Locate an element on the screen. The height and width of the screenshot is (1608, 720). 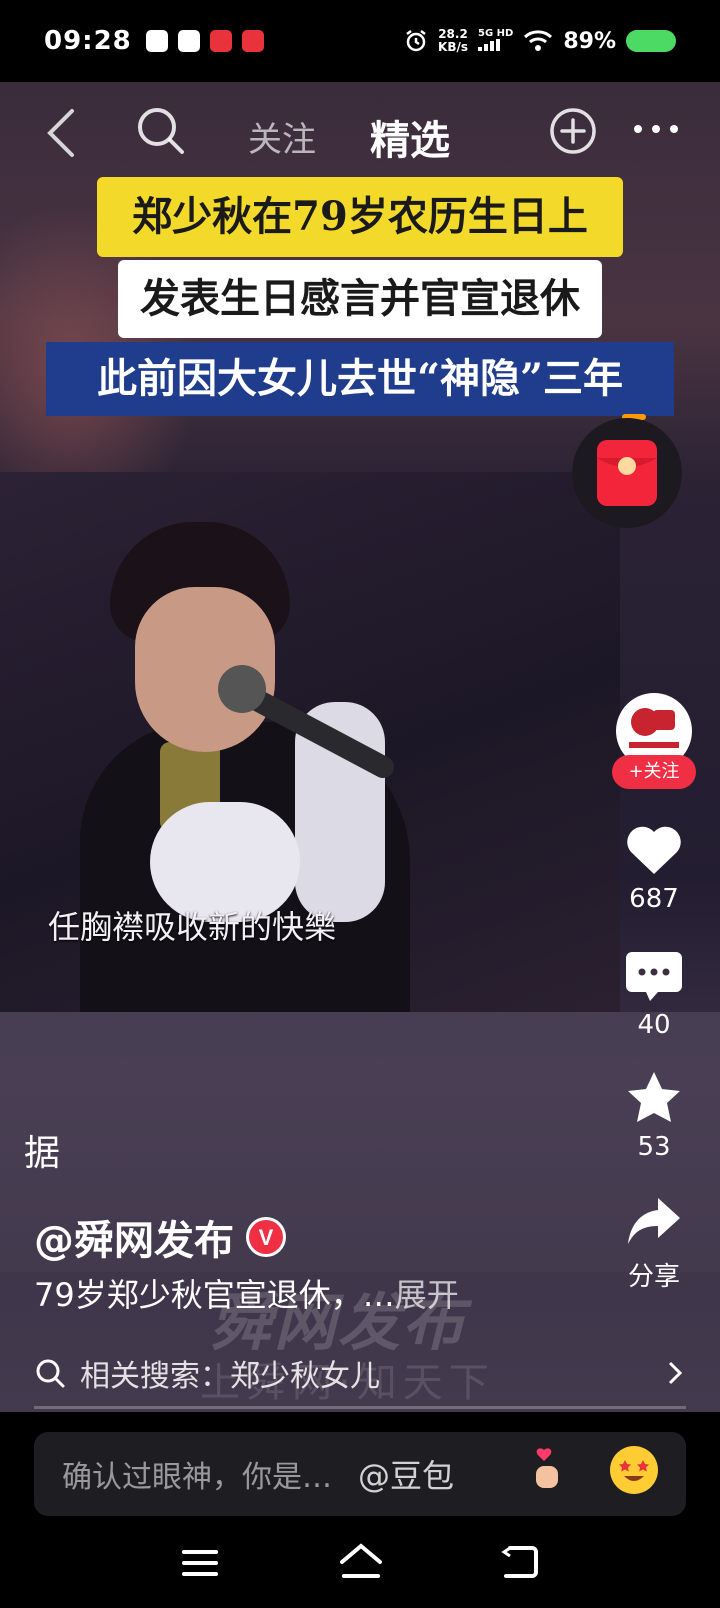
signal-5g: 5G HD is located at coordinates (495, 41).